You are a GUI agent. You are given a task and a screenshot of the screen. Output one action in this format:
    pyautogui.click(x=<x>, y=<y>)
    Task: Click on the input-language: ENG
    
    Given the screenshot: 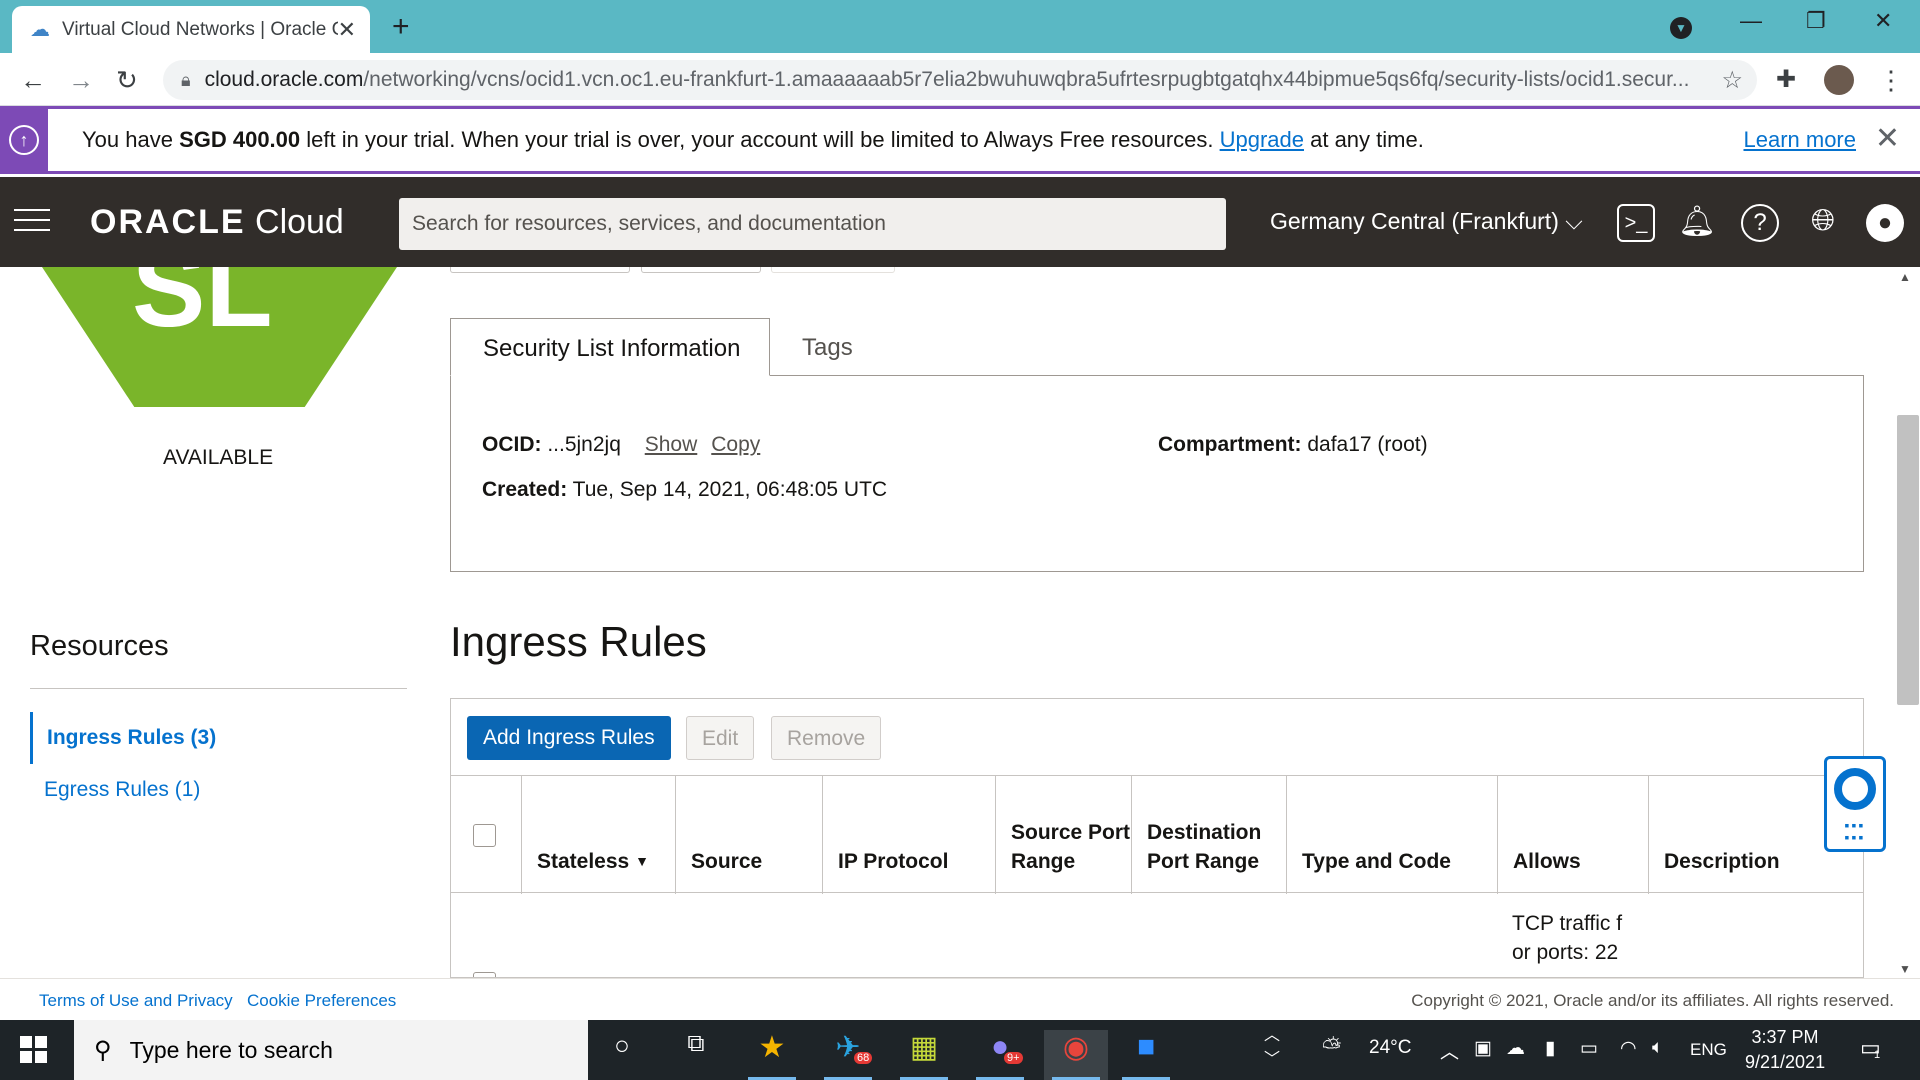 What is the action you would take?
    pyautogui.click(x=1708, y=1050)
    